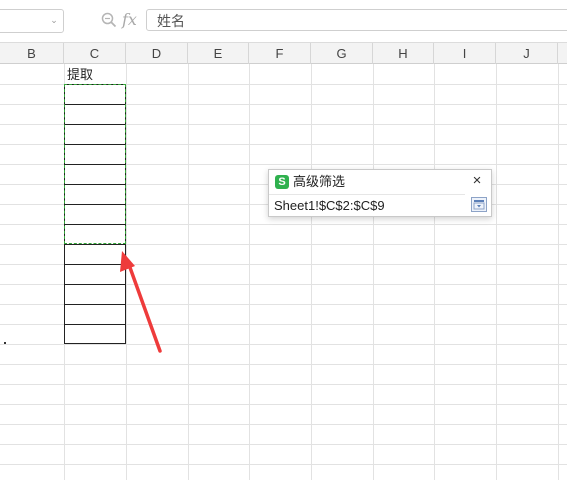 The width and height of the screenshot is (567, 480). I want to click on dialog-title: 高级筛选, so click(319, 181).